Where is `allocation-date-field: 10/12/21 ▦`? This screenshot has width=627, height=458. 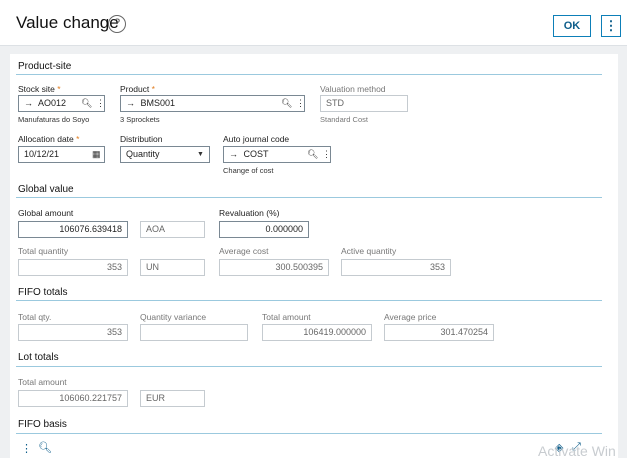
allocation-date-field: 10/12/21 ▦ is located at coordinates (61, 154).